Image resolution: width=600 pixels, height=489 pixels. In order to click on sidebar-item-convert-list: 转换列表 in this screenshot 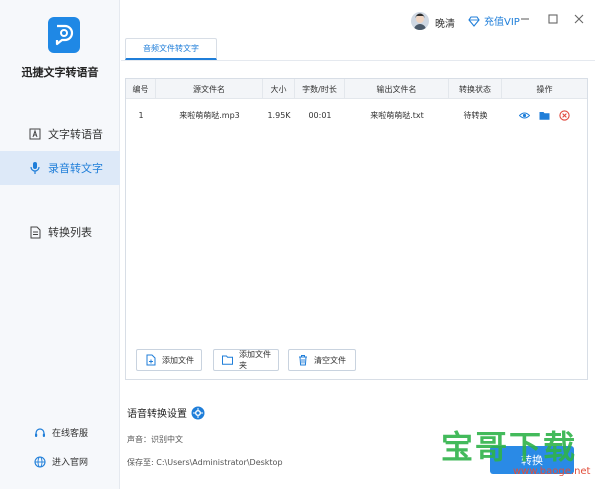, I will do `click(60, 232)`.